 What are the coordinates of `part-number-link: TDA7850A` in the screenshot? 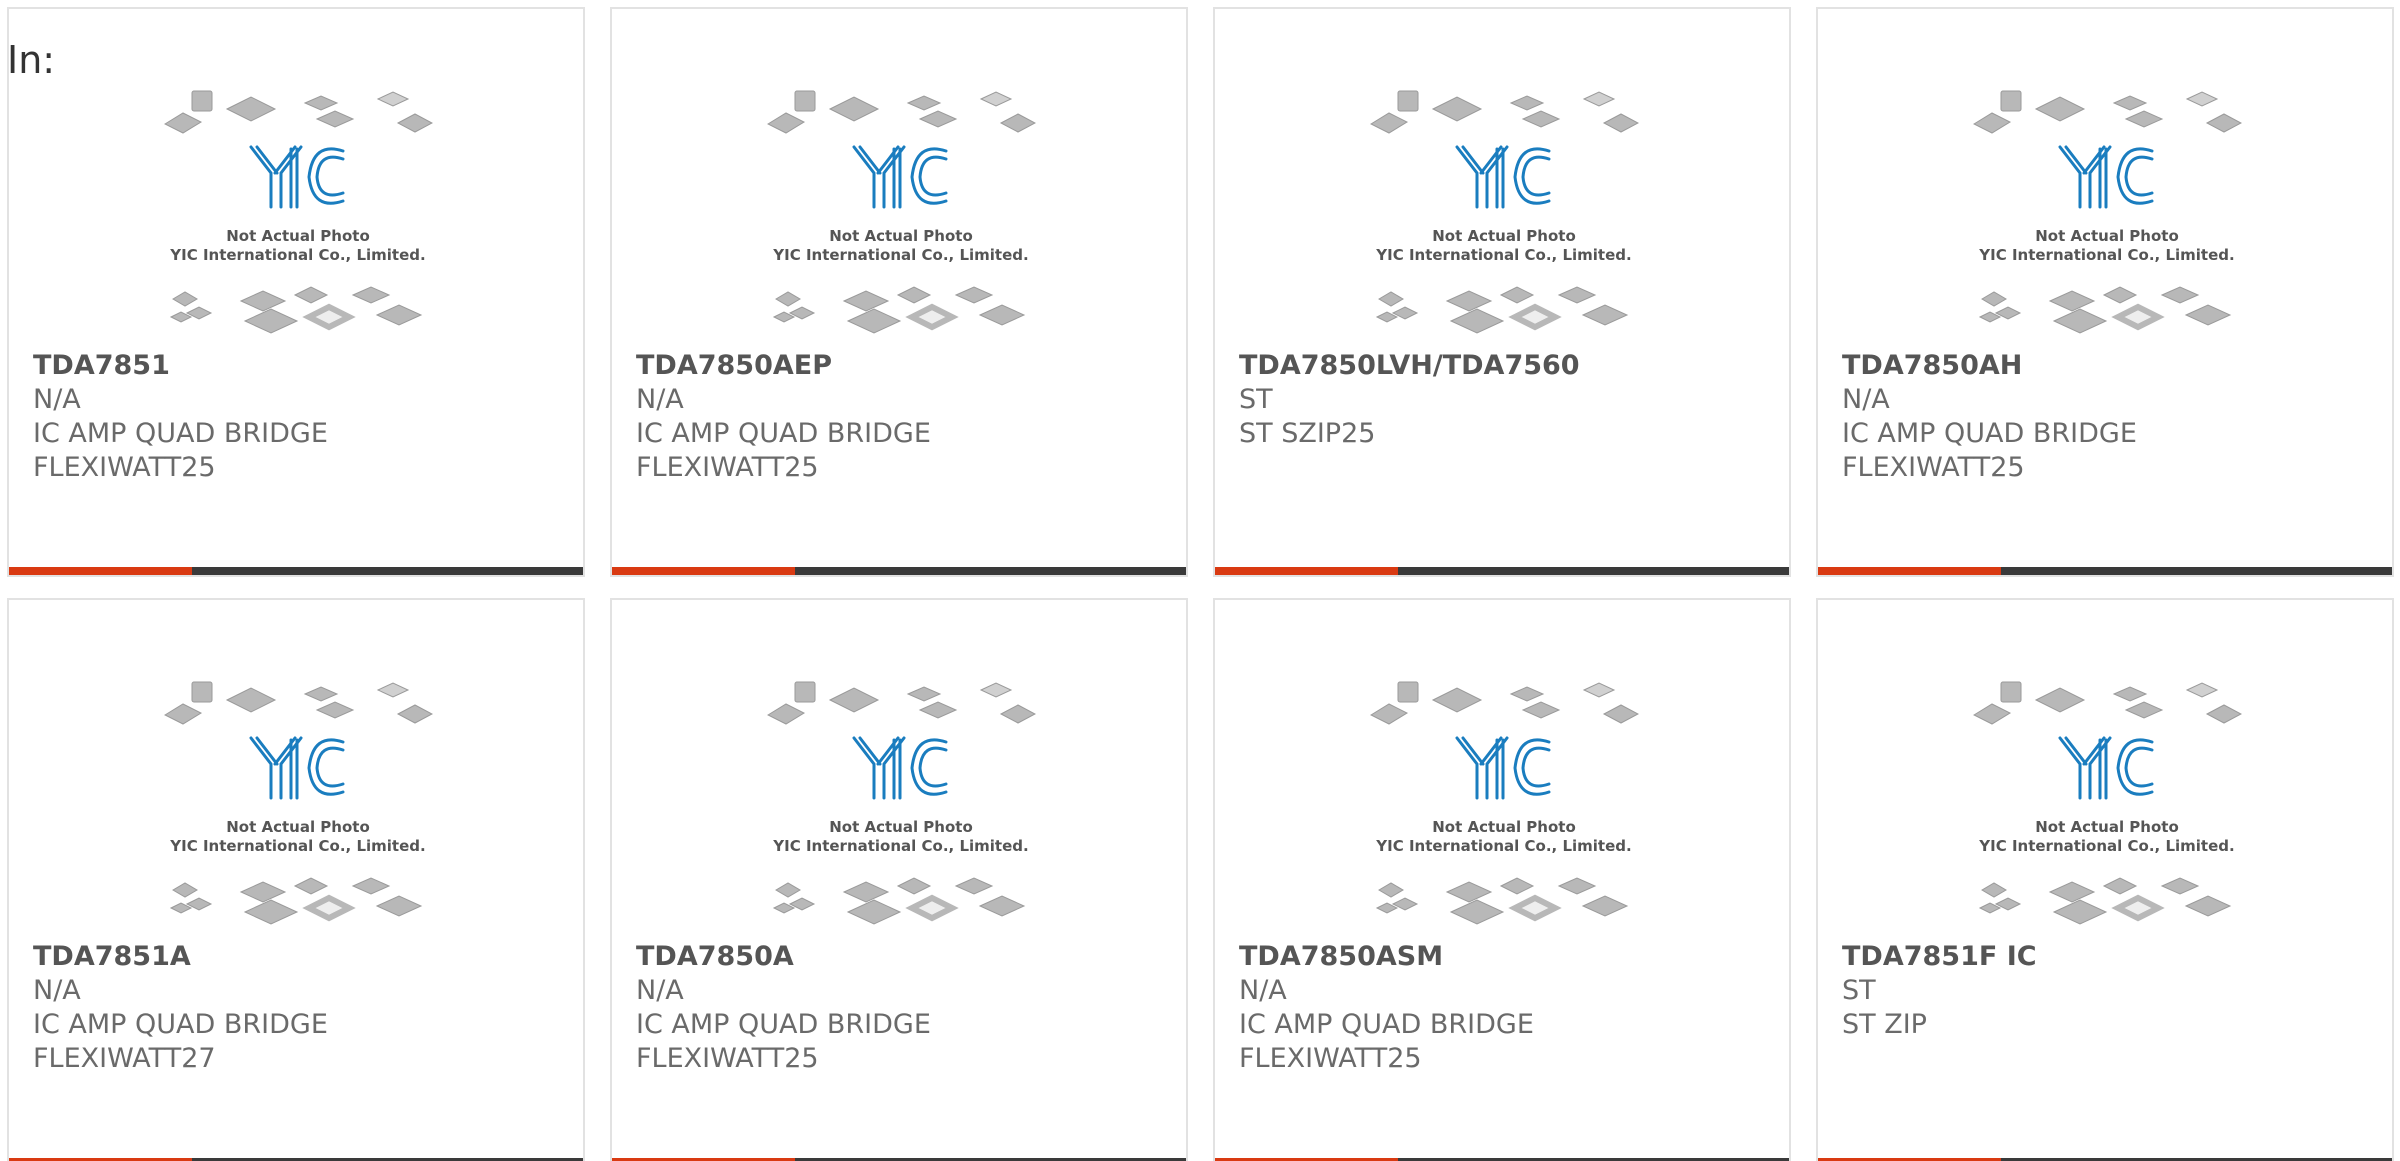 It's located at (903, 957).